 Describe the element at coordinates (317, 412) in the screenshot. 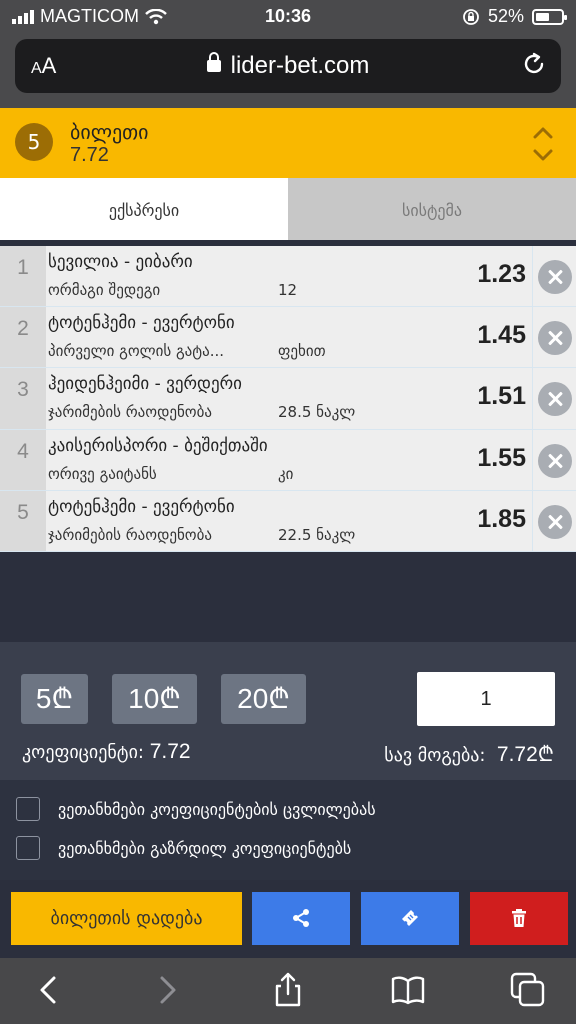

I see `bet-pick: 28.5 ნაკლ` at that location.